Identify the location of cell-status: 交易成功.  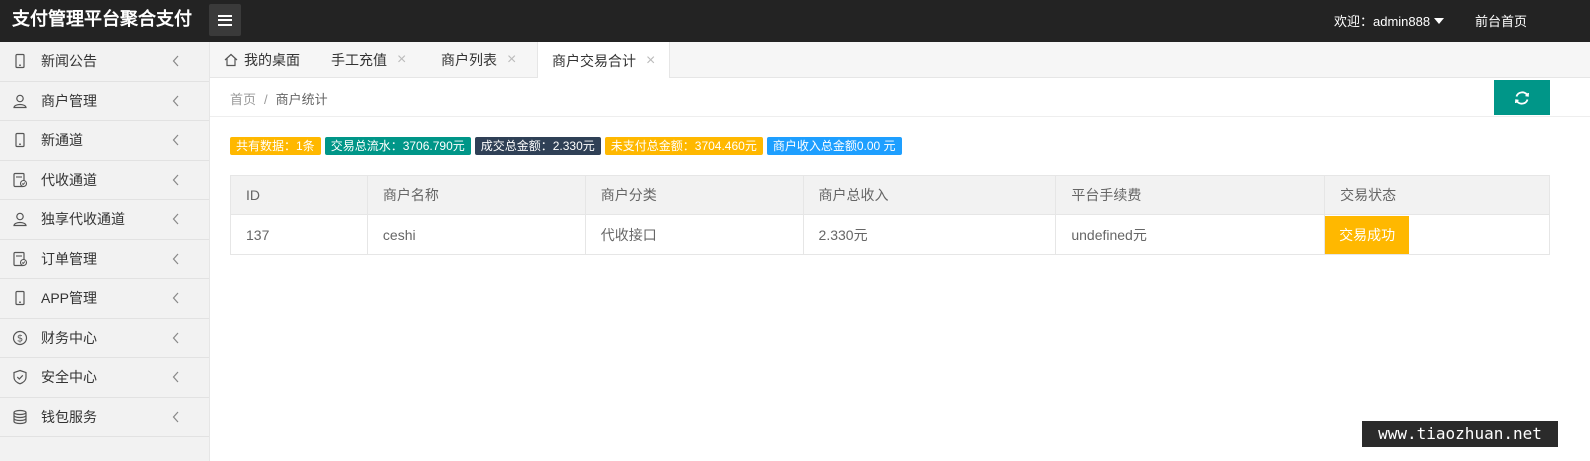
(1437, 234).